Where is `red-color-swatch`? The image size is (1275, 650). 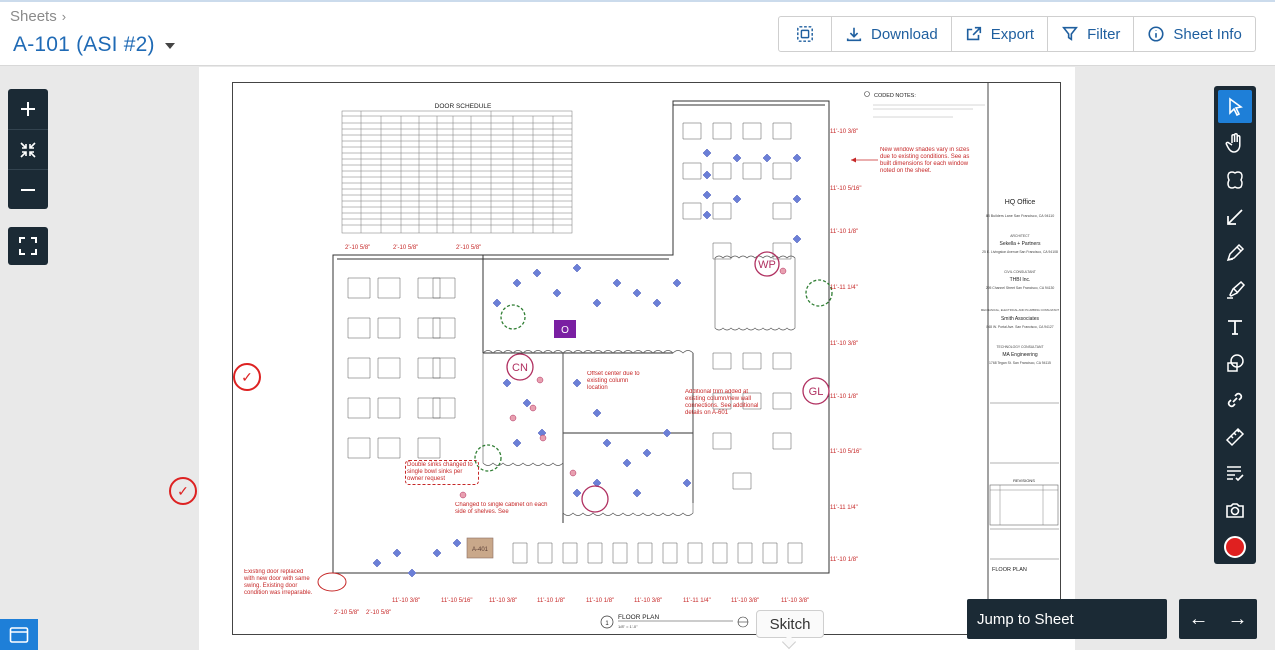 red-color-swatch is located at coordinates (1235, 546).